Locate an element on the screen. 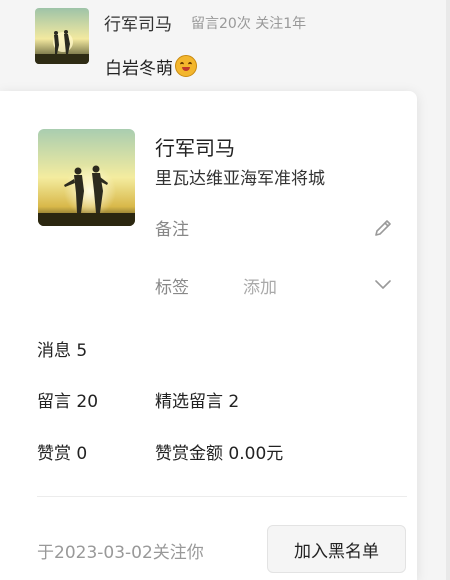  edit-pencil-icon is located at coordinates (383, 228).